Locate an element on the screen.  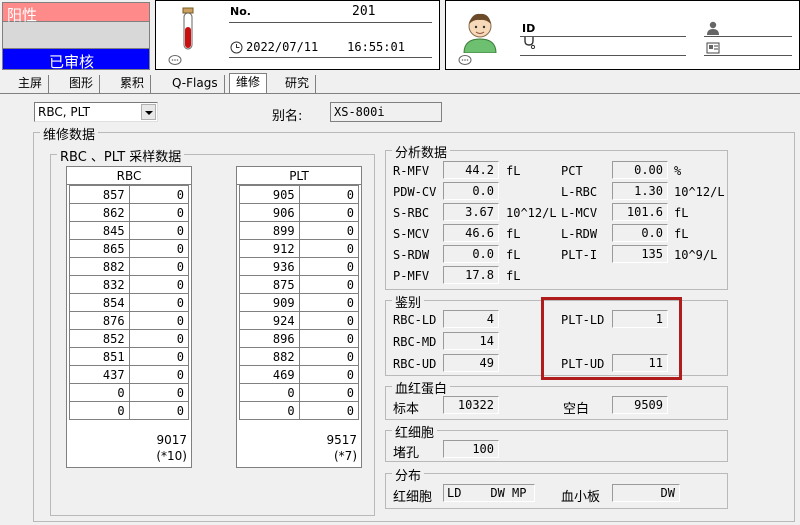
dist-plt-label: 血小板 is located at coordinates (581, 497).